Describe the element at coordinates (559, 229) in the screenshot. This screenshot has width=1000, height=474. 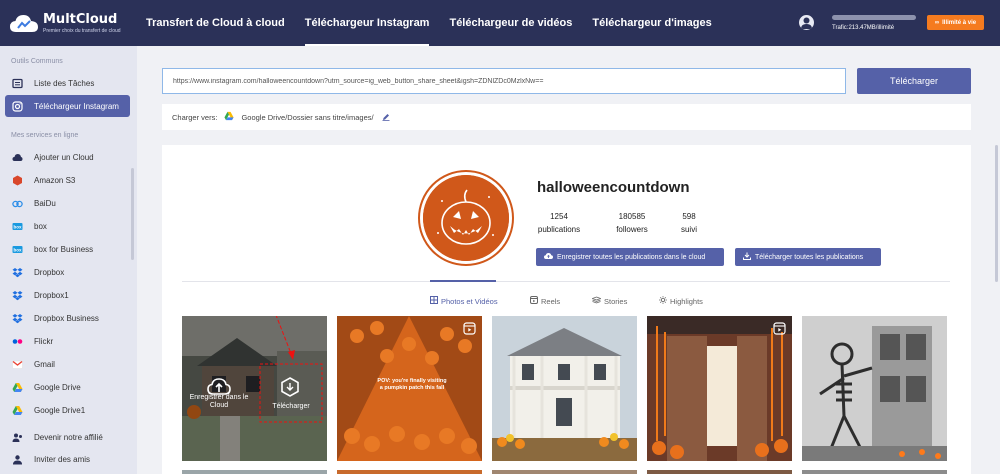
I see `stat-label: publications` at that location.